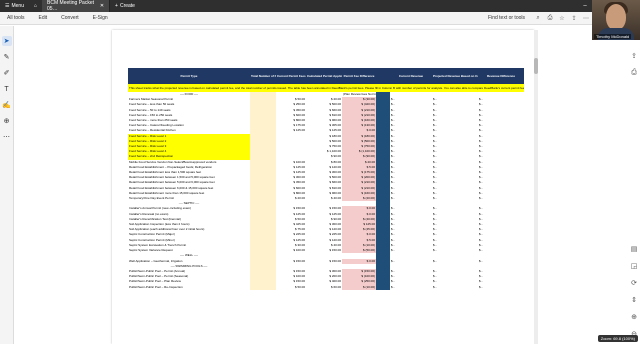  Describe the element at coordinates (411, 76) in the screenshot. I see `column-header: Current Revenue` at that location.